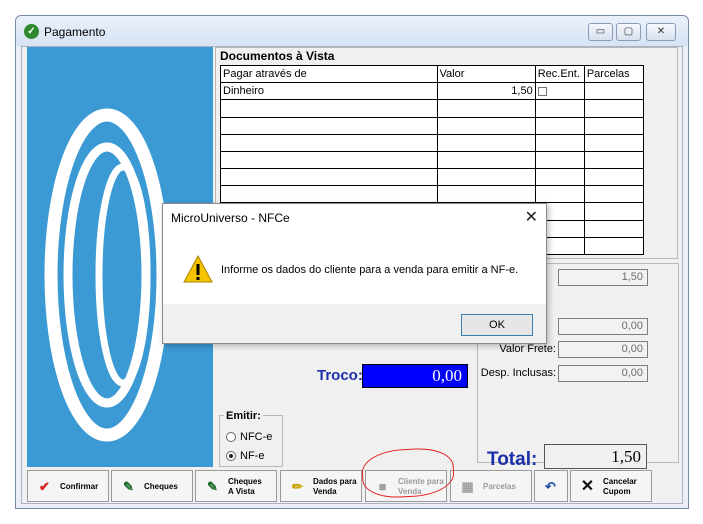 The width and height of the screenshot is (703, 524). Describe the element at coordinates (277, 56) in the screenshot. I see `documentos-title: Documentos à Vista` at that location.